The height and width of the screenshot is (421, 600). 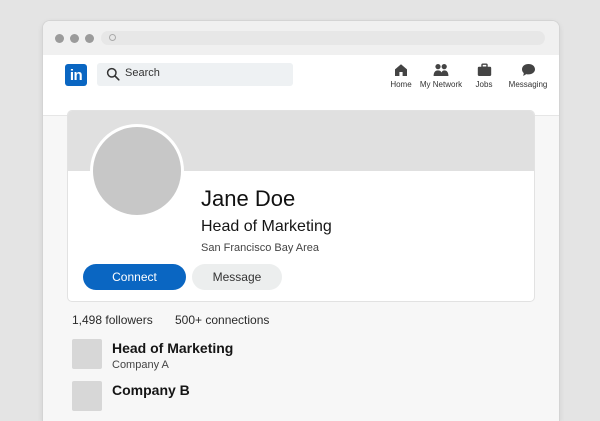 I want to click on followers-count: 1,498 followers, so click(x=112, y=320).